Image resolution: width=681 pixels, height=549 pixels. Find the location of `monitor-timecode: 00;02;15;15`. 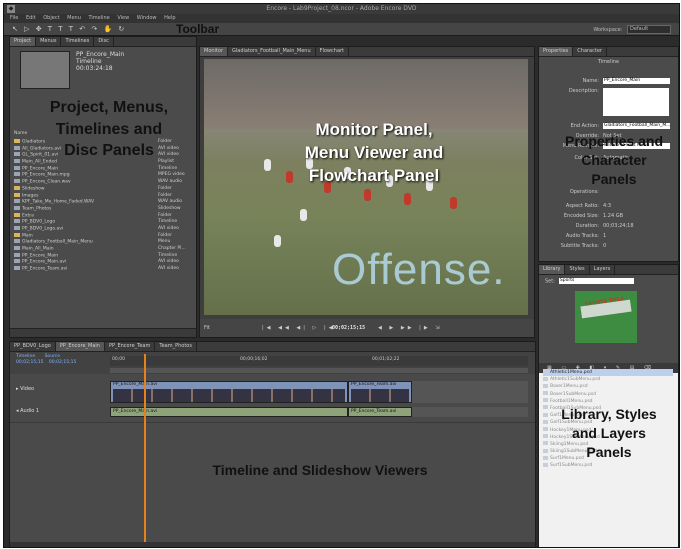

monitor-timecode: 00;02;15;15 is located at coordinates (348, 328).